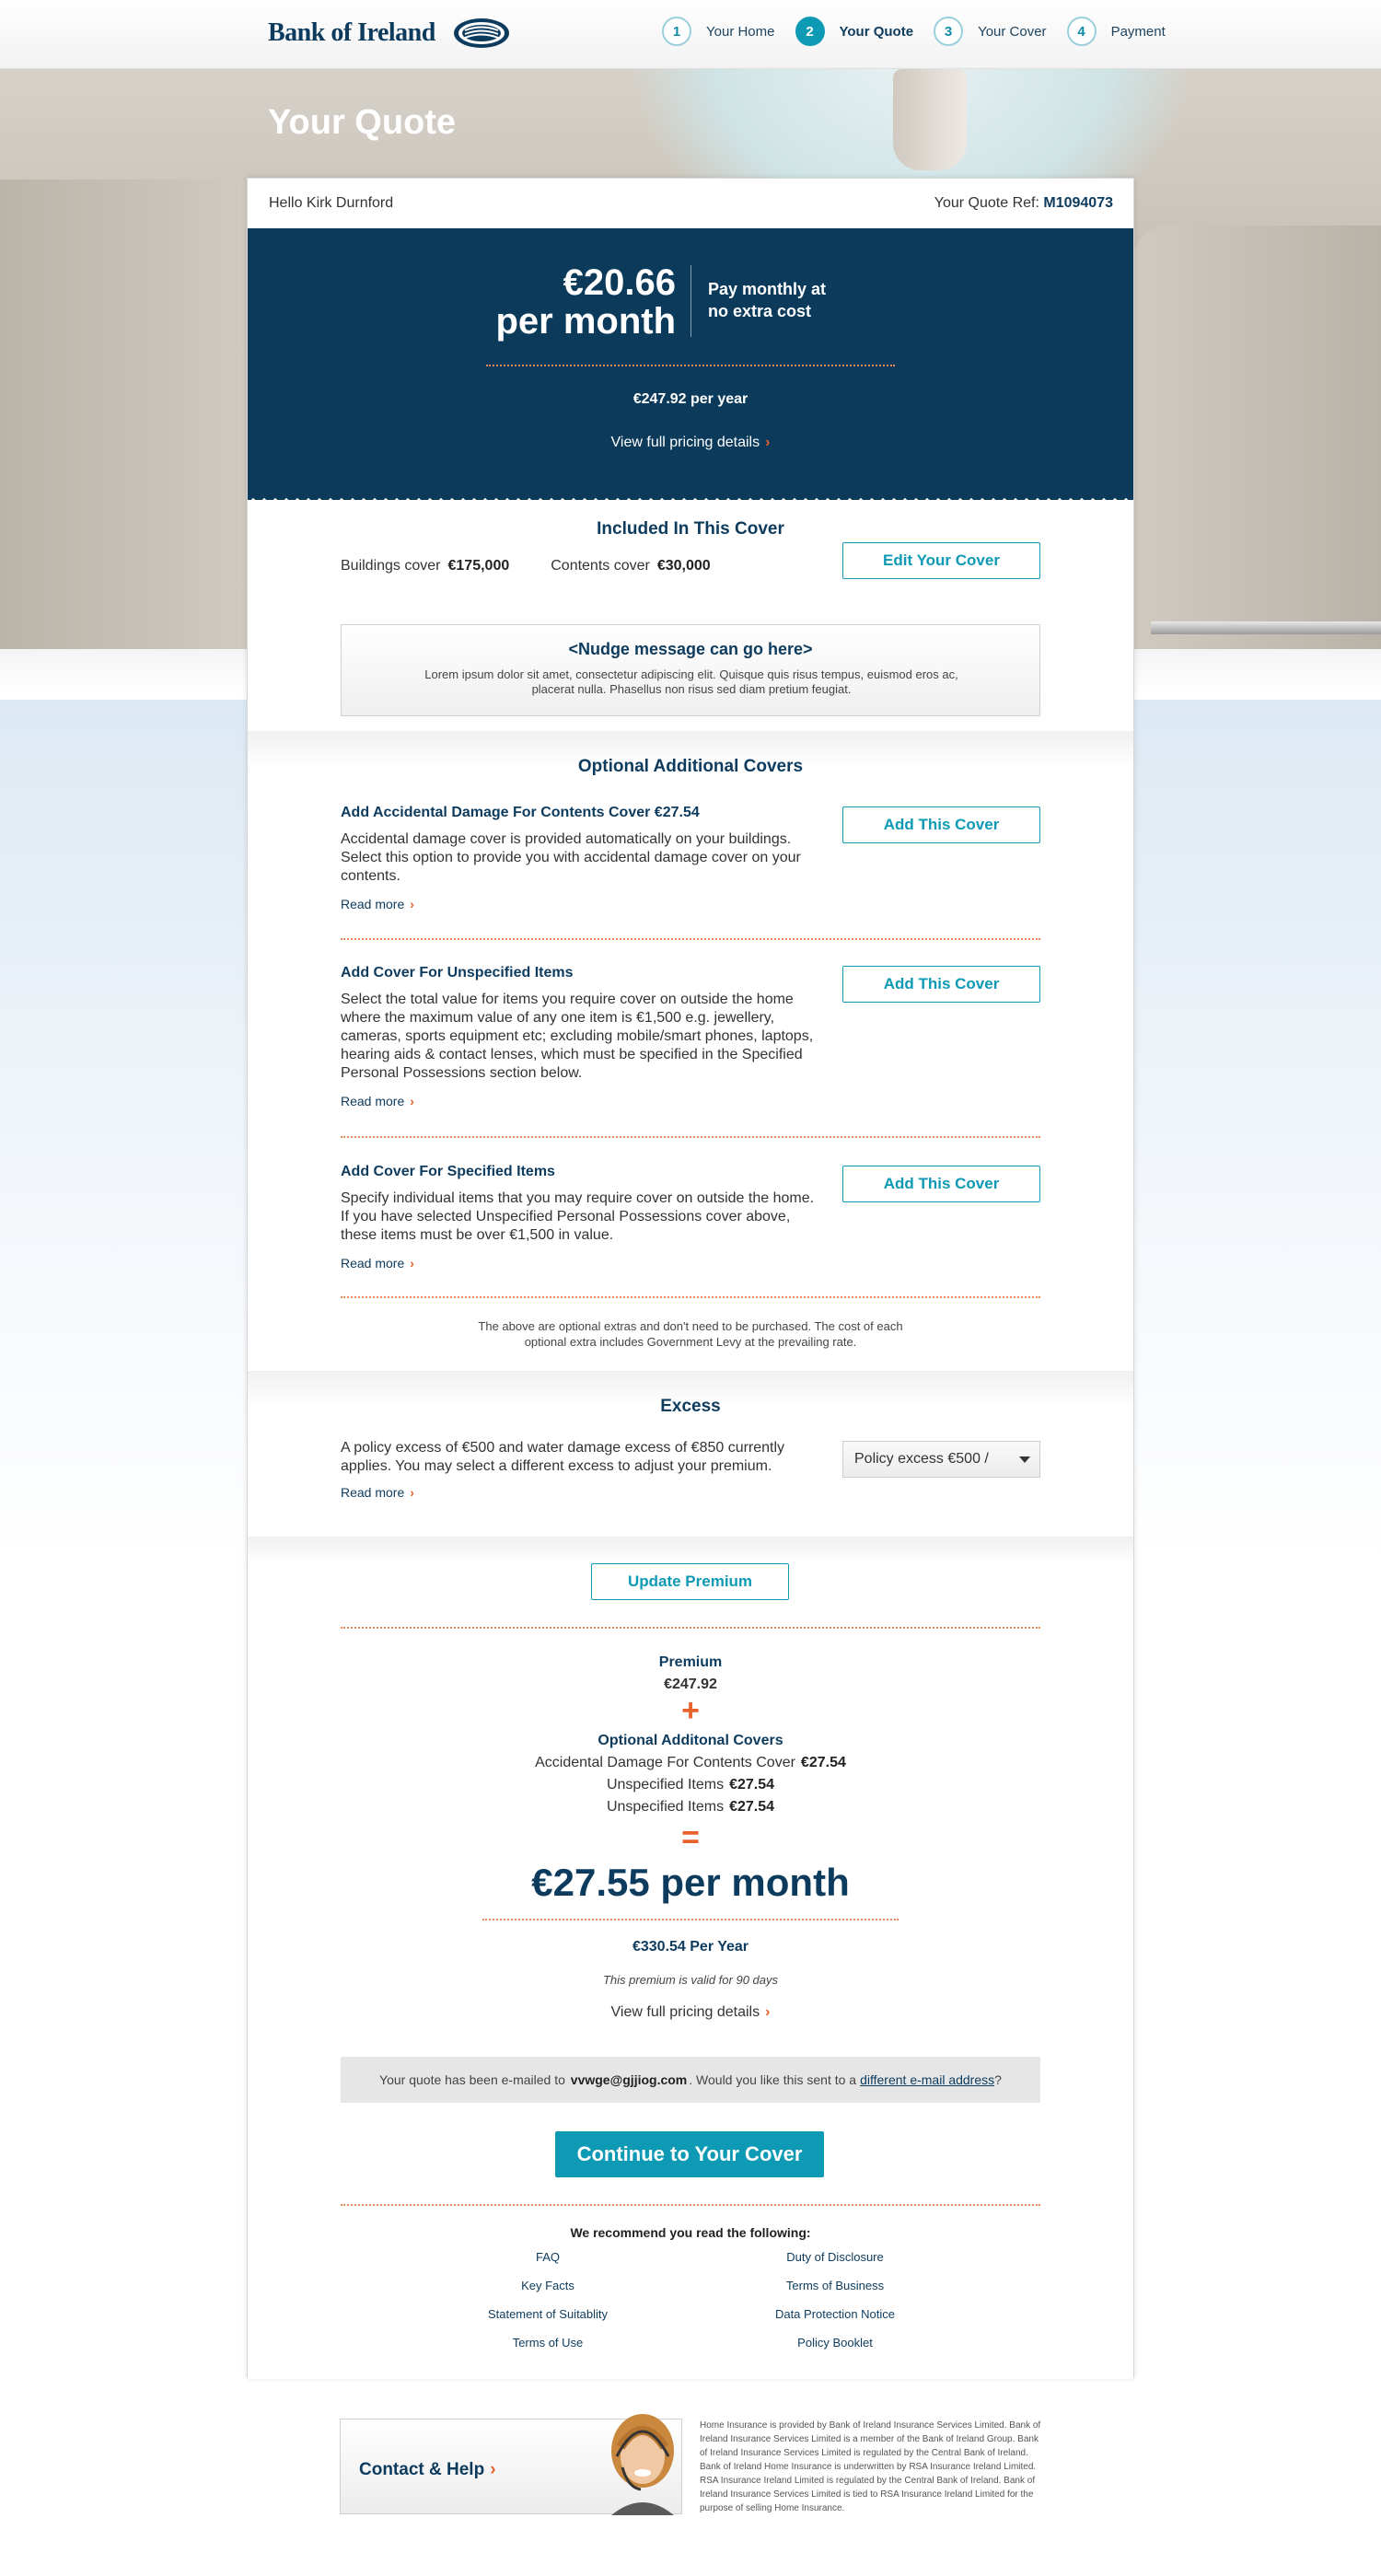 The height and width of the screenshot is (2576, 1381). I want to click on hero-sofa-leg, so click(1266, 627).